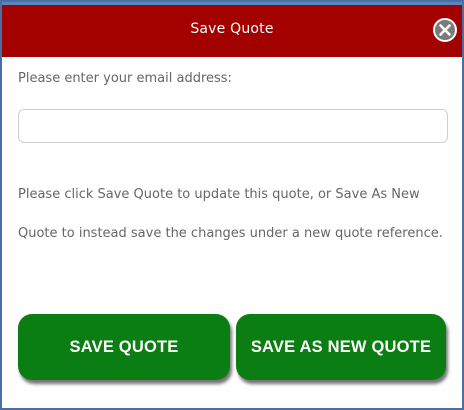 Image resolution: width=464 pixels, height=410 pixels. I want to click on close-icon, so click(445, 30).